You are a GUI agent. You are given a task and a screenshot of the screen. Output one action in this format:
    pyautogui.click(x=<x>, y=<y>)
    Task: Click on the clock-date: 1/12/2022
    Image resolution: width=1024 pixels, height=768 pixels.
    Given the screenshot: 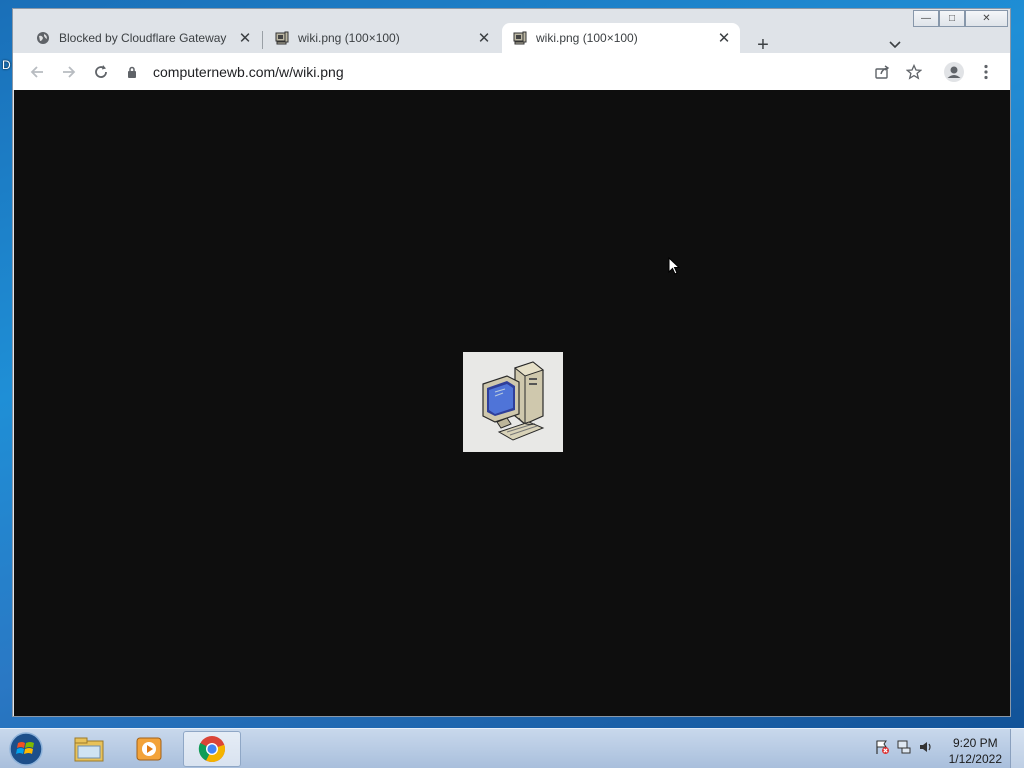 What is the action you would take?
    pyautogui.click(x=975, y=759)
    